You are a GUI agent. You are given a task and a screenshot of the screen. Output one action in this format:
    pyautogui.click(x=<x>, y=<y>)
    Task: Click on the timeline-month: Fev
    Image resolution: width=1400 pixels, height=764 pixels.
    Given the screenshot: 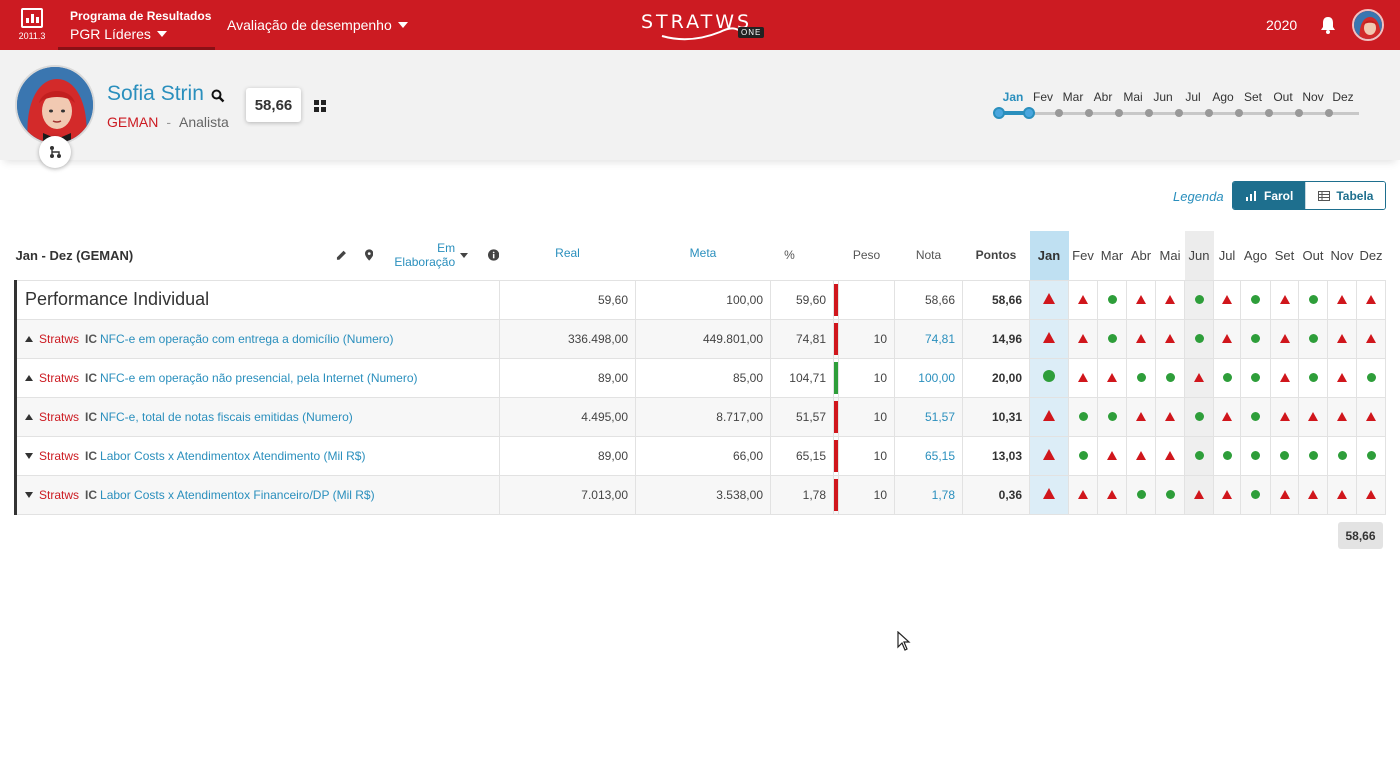 What is the action you would take?
    pyautogui.click(x=1043, y=97)
    